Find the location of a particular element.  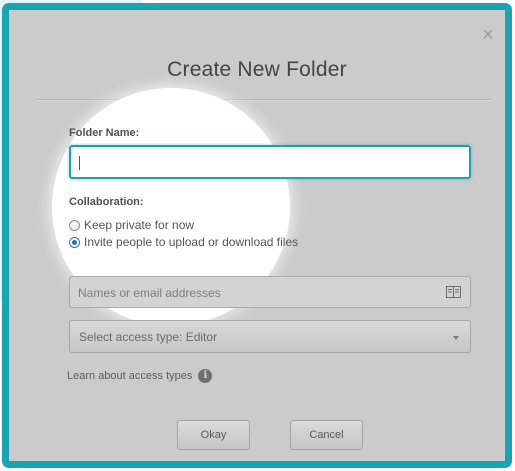

radio-button-unchecked is located at coordinates (74, 225).